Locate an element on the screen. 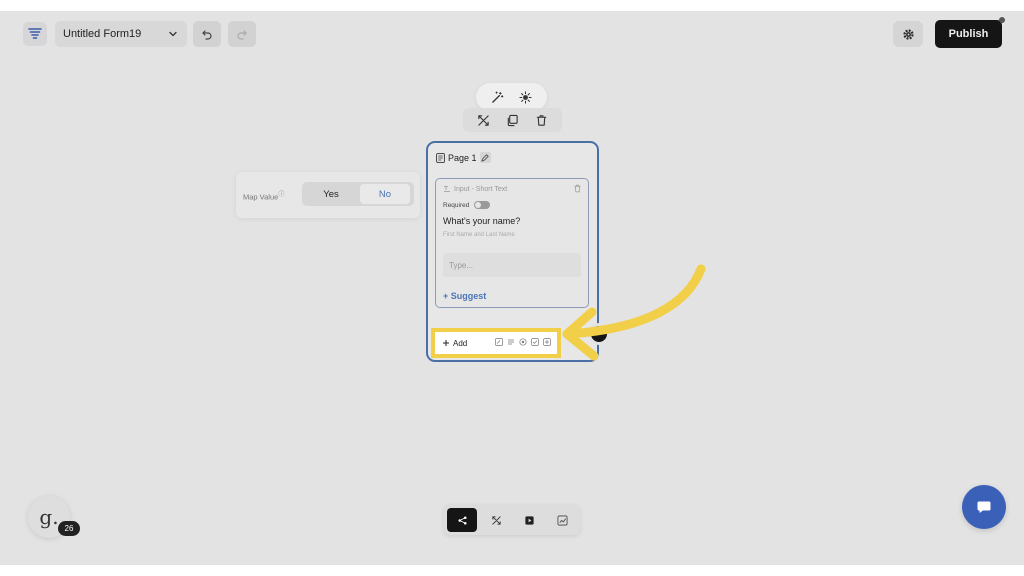  chart-icon is located at coordinates (562, 520).